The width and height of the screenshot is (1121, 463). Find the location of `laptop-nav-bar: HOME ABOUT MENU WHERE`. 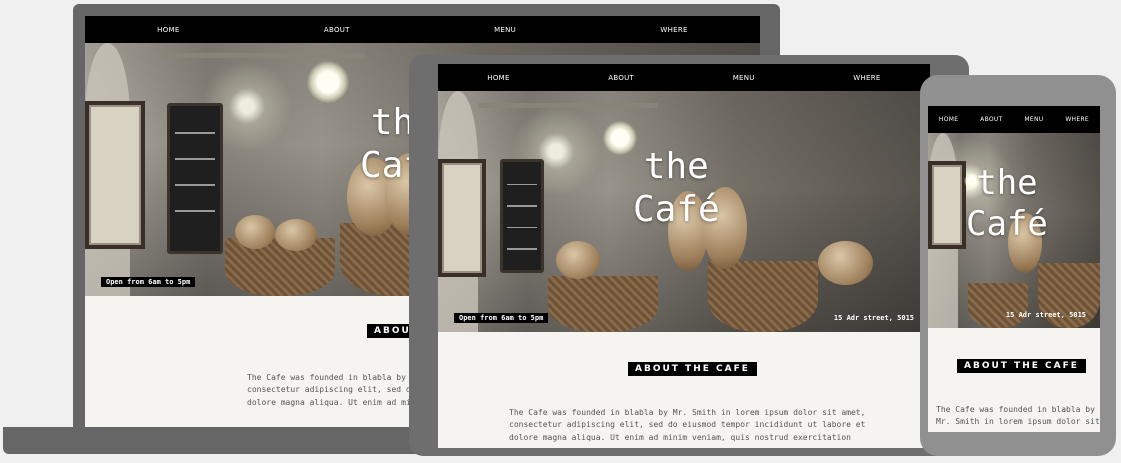

laptop-nav-bar: HOME ABOUT MENU WHERE is located at coordinates (422, 29).